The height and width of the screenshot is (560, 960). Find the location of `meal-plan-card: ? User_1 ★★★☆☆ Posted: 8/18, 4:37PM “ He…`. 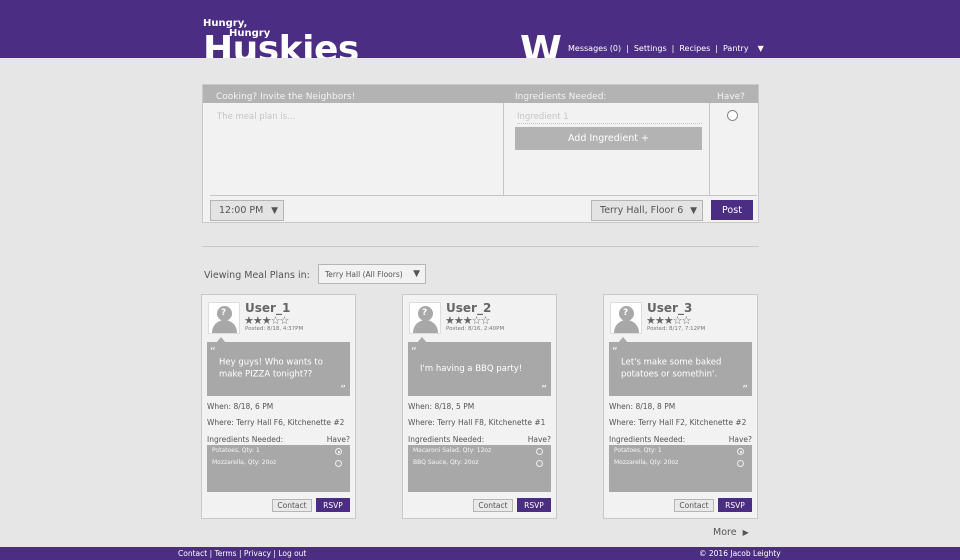

meal-plan-card: ? User_1 ★★★☆☆ Posted: 8/18, 4:37PM “ He… is located at coordinates (278, 406).